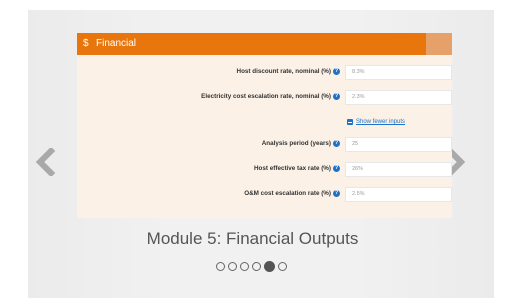 The image size is (505, 298). I want to click on pagination-dot-active, so click(269, 266).